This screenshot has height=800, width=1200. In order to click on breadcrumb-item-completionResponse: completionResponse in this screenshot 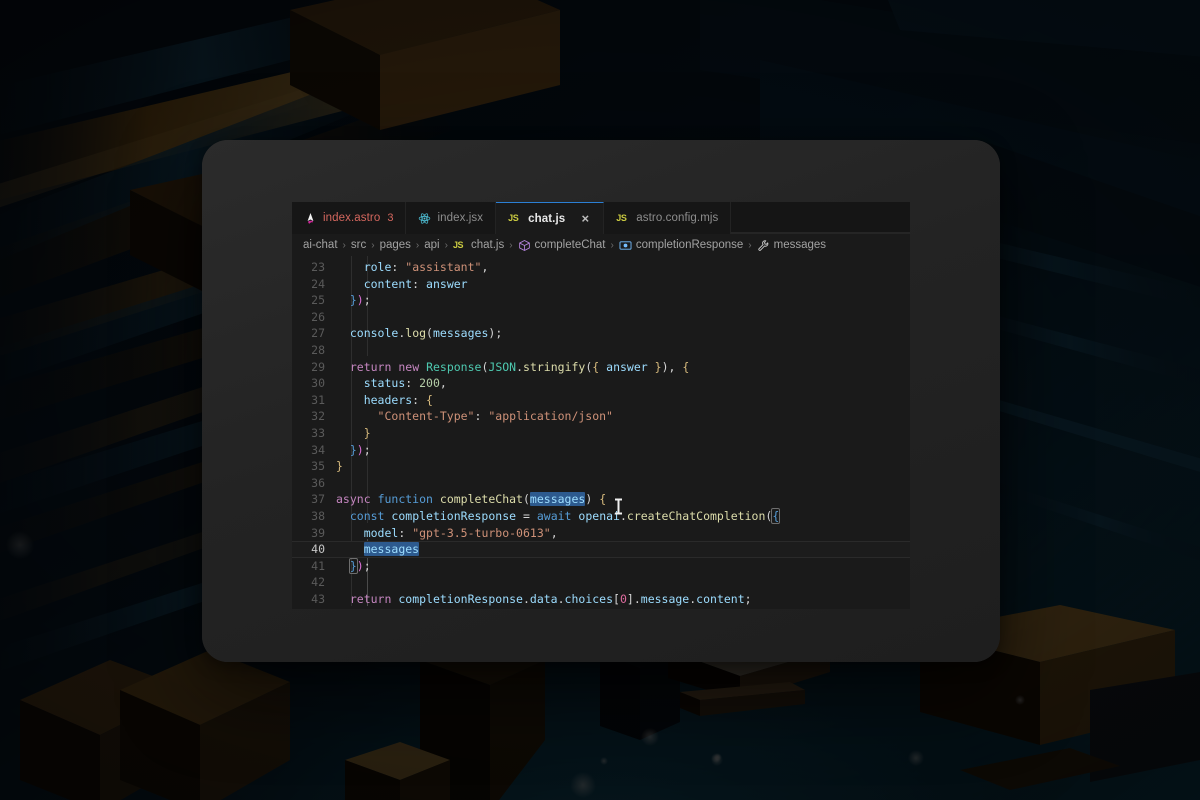, I will do `click(681, 245)`.